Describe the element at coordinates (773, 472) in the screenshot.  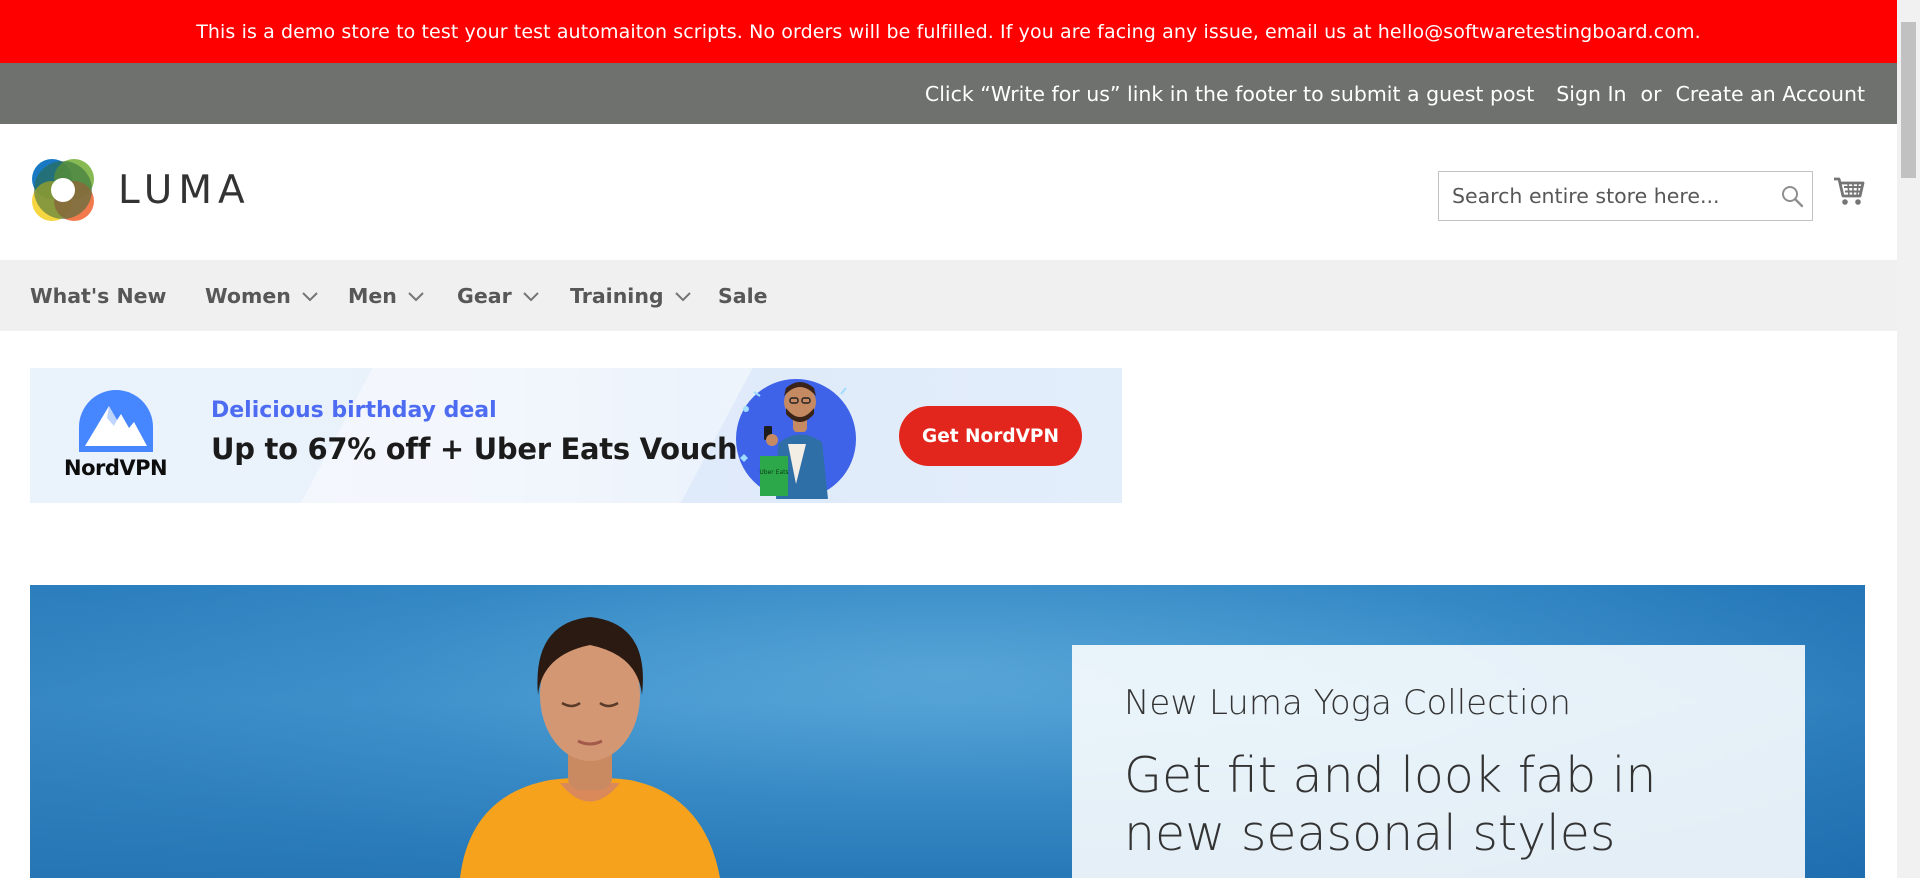
I see `bag-text: Uber Eats` at that location.